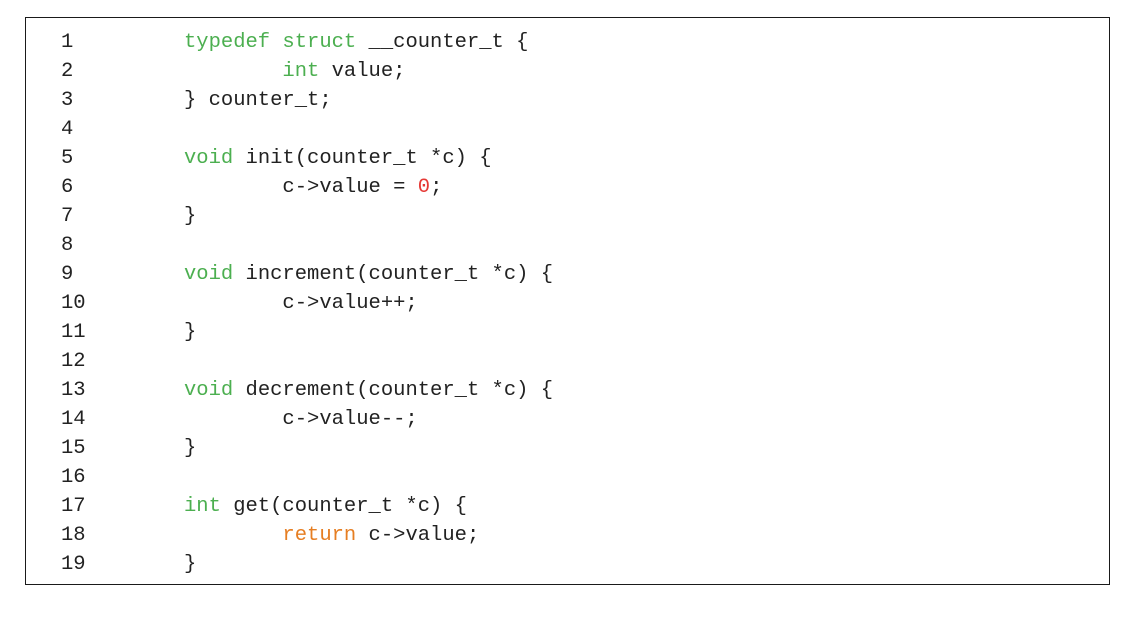  Describe the element at coordinates (418, 535) in the screenshot. I see `code-token: c->value;` at that location.